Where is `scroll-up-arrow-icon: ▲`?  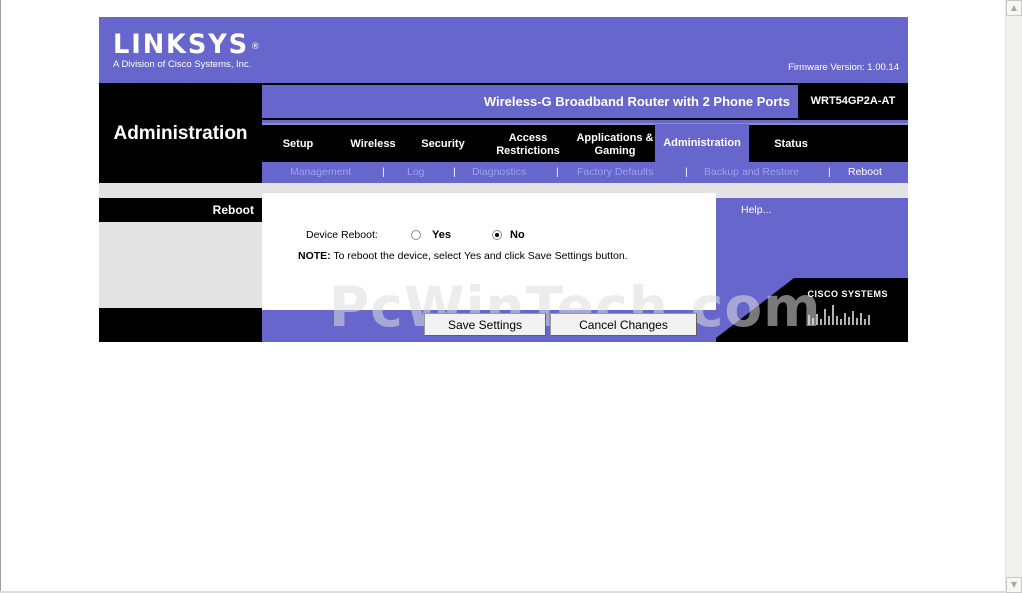
scroll-up-arrow-icon: ▲ is located at coordinates (1014, 8).